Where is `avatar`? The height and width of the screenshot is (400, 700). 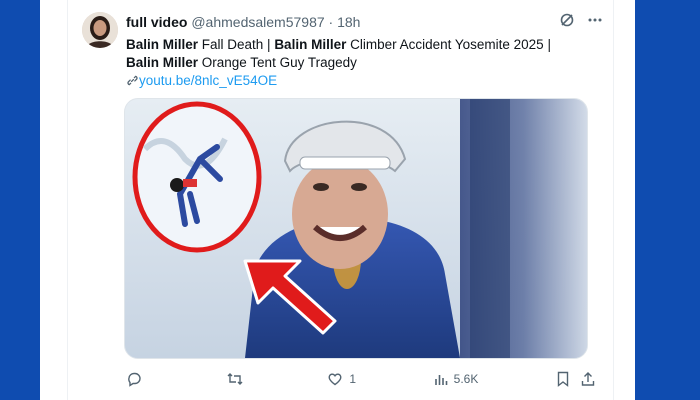 avatar is located at coordinates (100, 30).